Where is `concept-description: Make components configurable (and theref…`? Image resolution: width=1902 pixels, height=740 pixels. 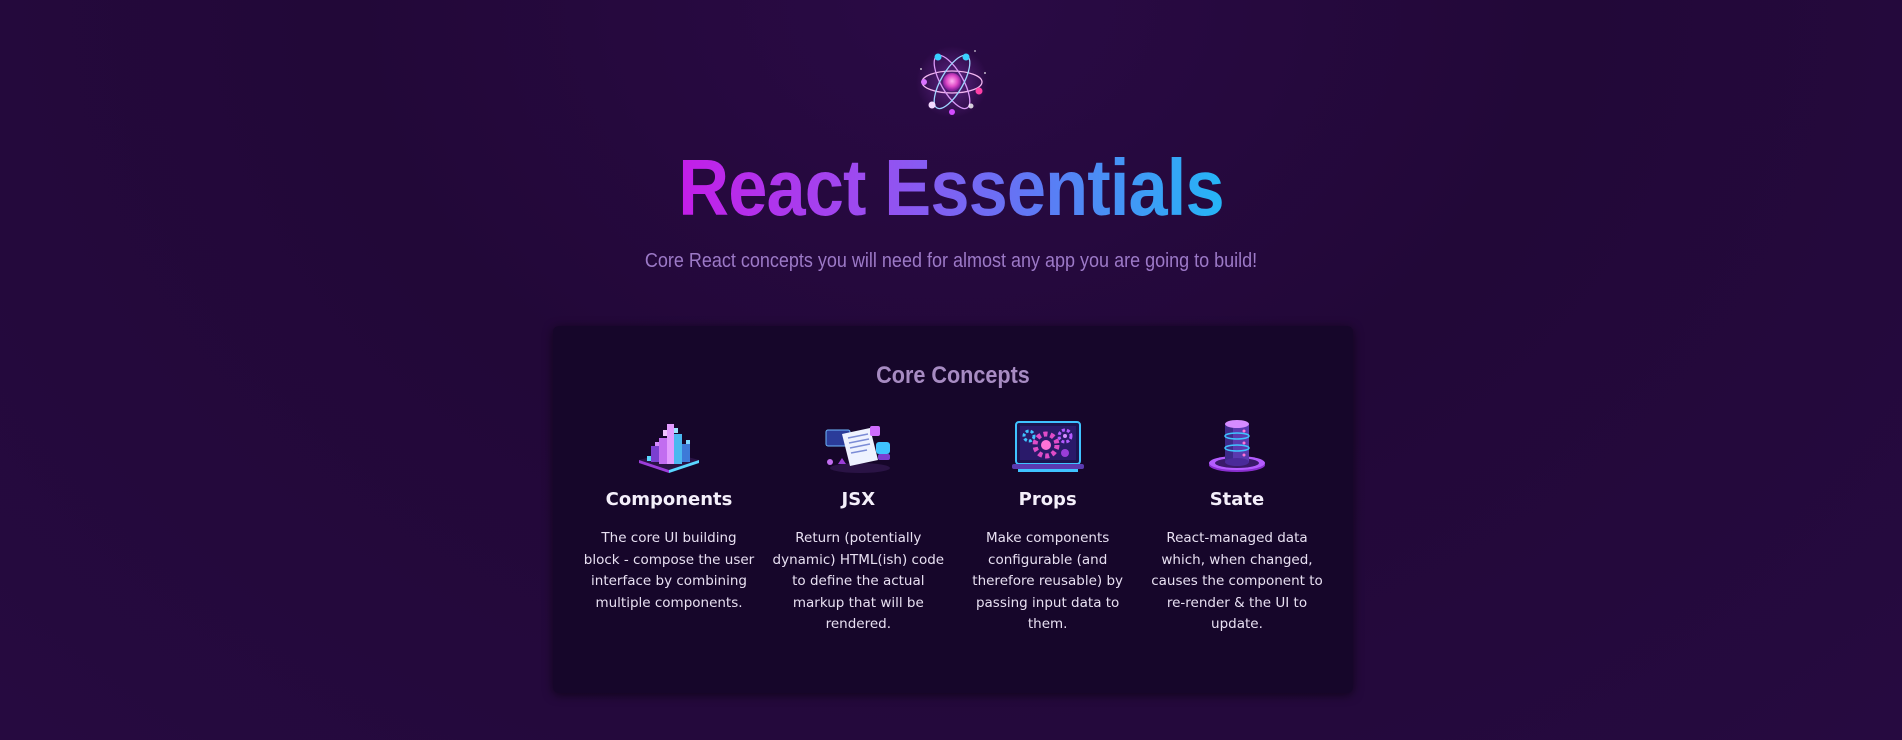 concept-description: Make components configurable (and theref… is located at coordinates (1048, 581).